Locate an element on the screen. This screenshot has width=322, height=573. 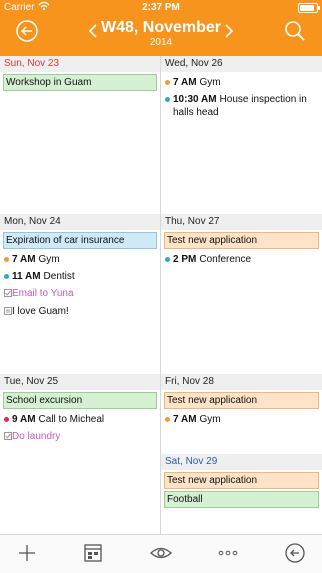
clock: 2:37 PM is located at coordinates (161, 7).